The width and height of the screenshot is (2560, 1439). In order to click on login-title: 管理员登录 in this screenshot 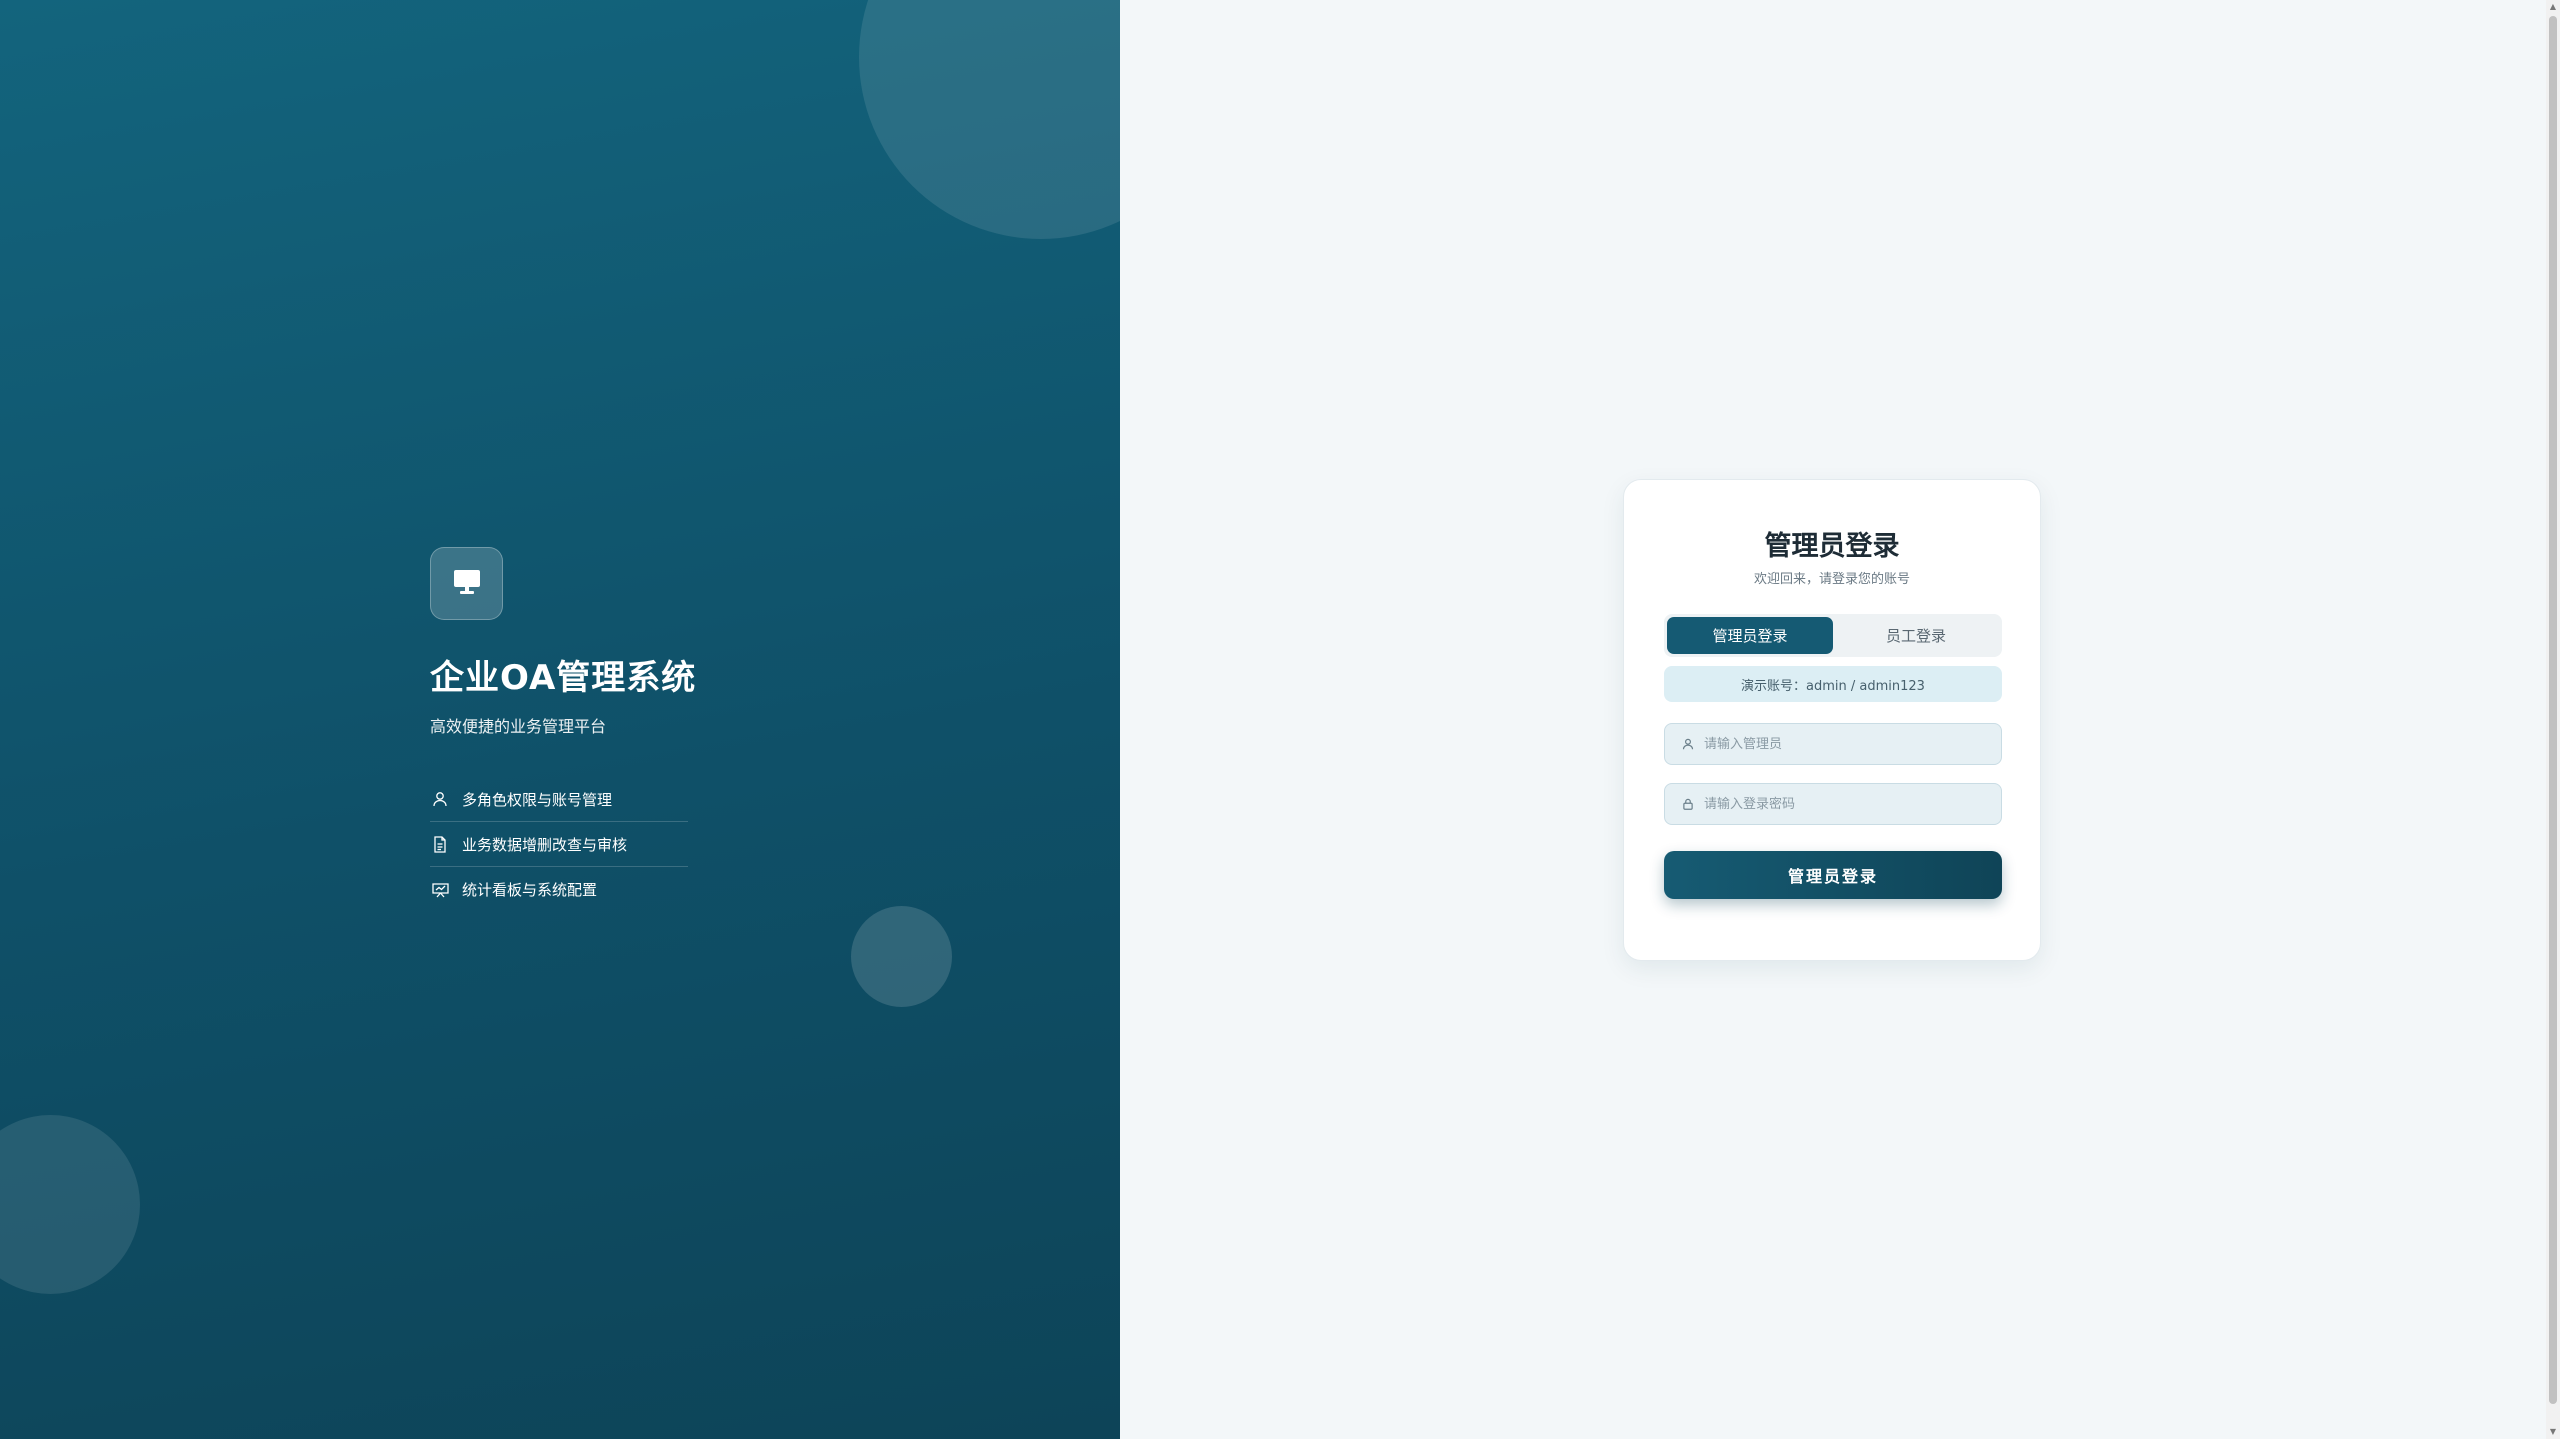, I will do `click(1832, 546)`.